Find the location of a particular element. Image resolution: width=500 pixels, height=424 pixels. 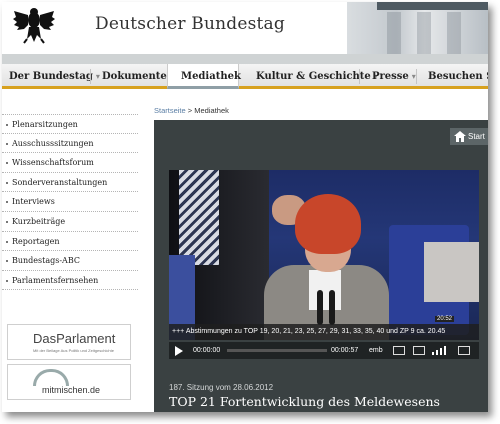

nav-item-besuchen-sie: Besuchen Sie is located at coordinates (458, 76).